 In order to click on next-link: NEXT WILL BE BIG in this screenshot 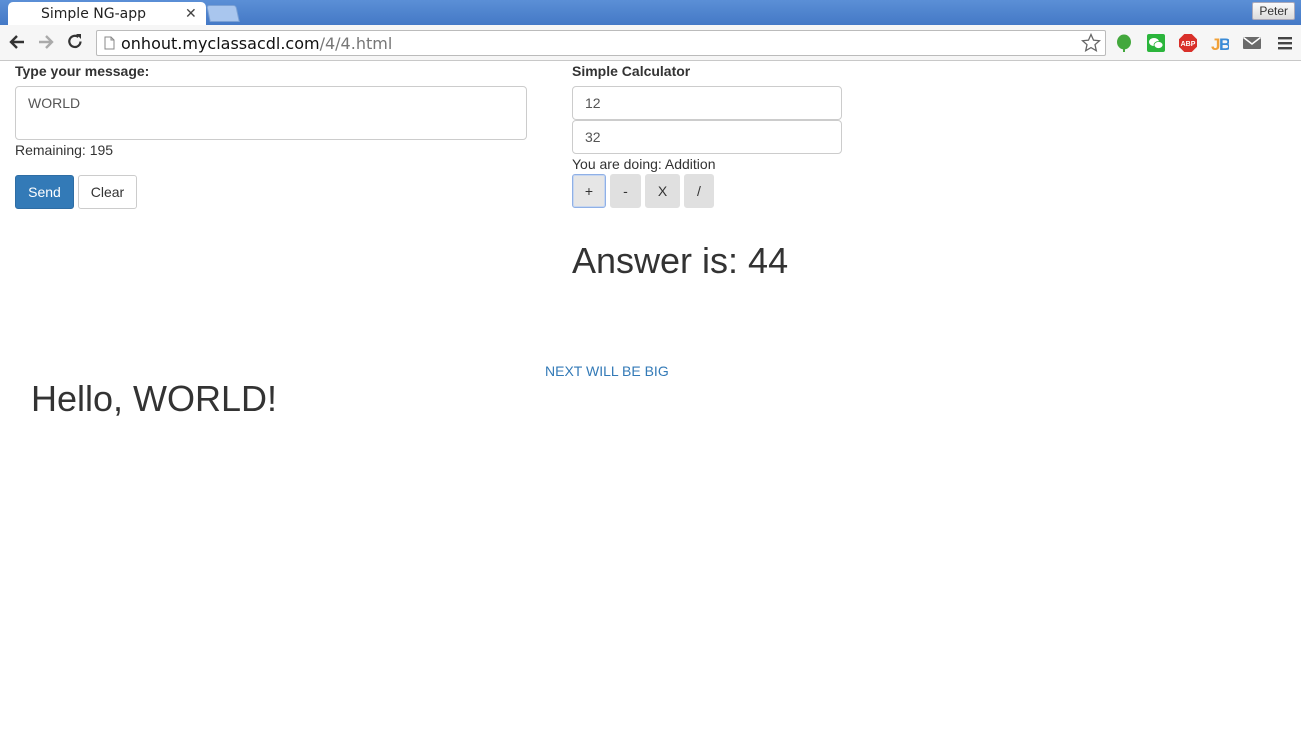, I will do `click(607, 371)`.